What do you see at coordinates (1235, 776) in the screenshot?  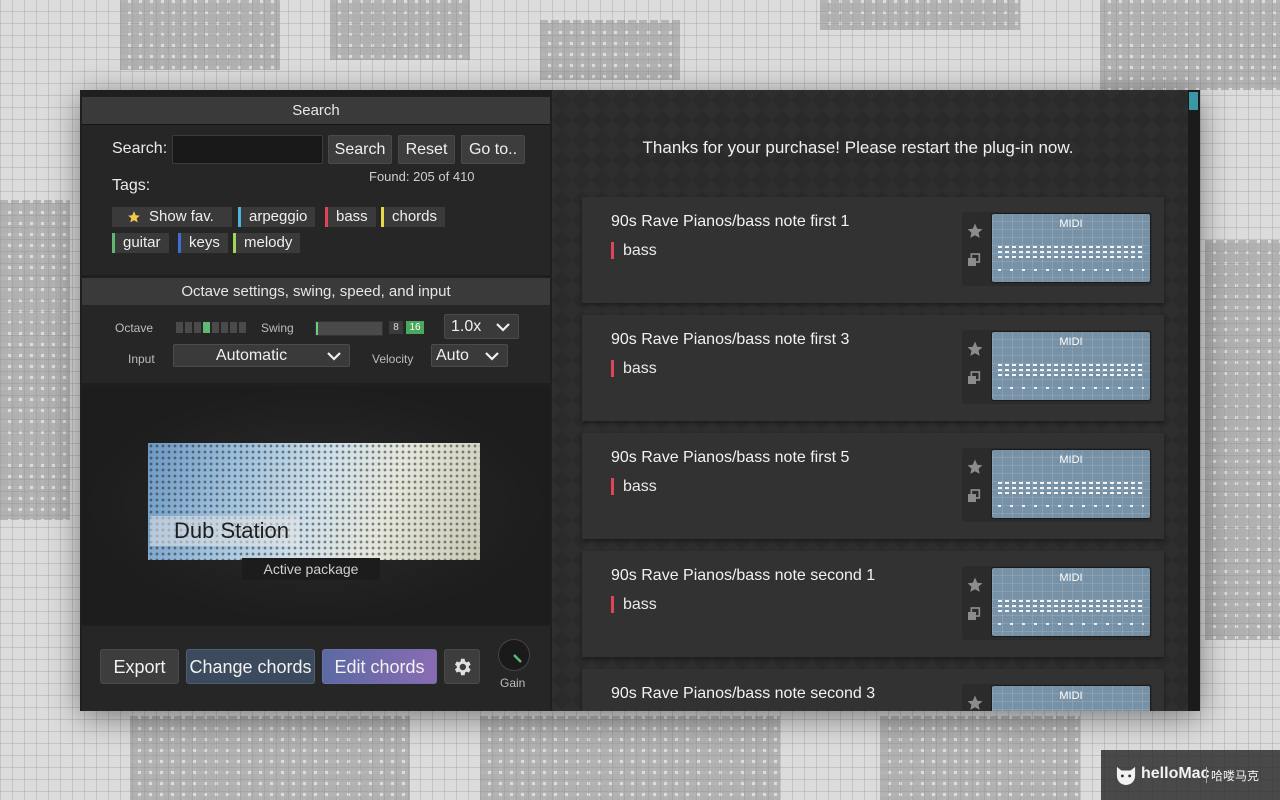 I see `watermark-cn: 哈喽马克` at bounding box center [1235, 776].